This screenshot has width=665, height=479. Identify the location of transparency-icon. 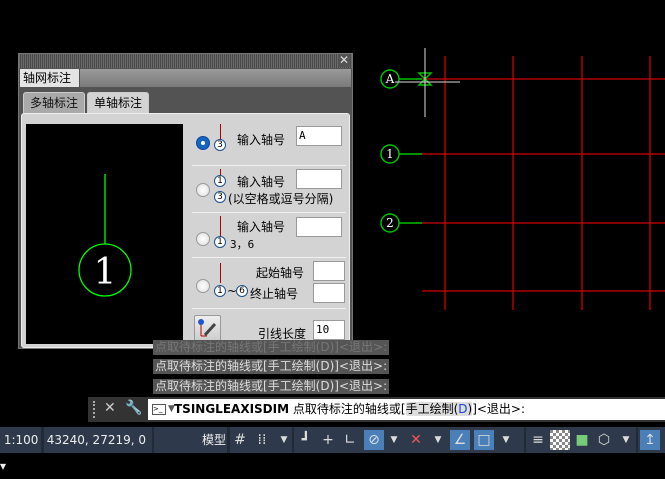
(560, 440).